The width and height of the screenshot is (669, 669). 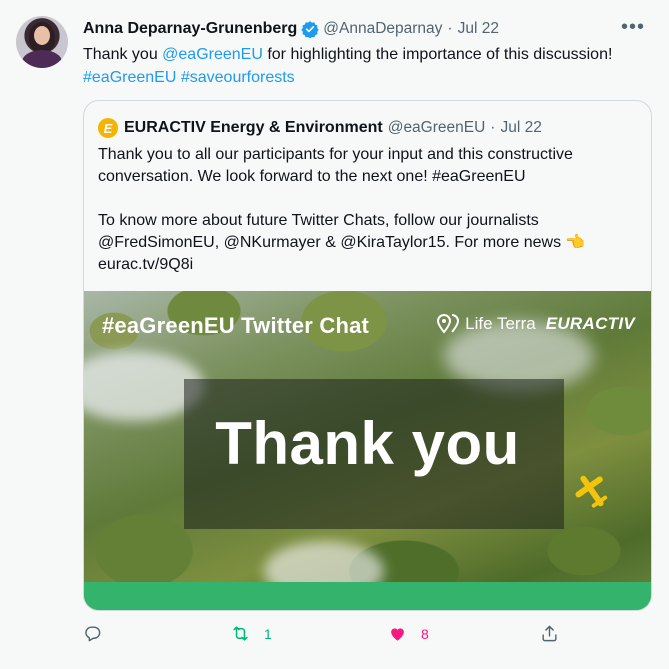 What do you see at coordinates (129, 77) in the screenshot?
I see `hashtag-link: #eaGreenEU` at bounding box center [129, 77].